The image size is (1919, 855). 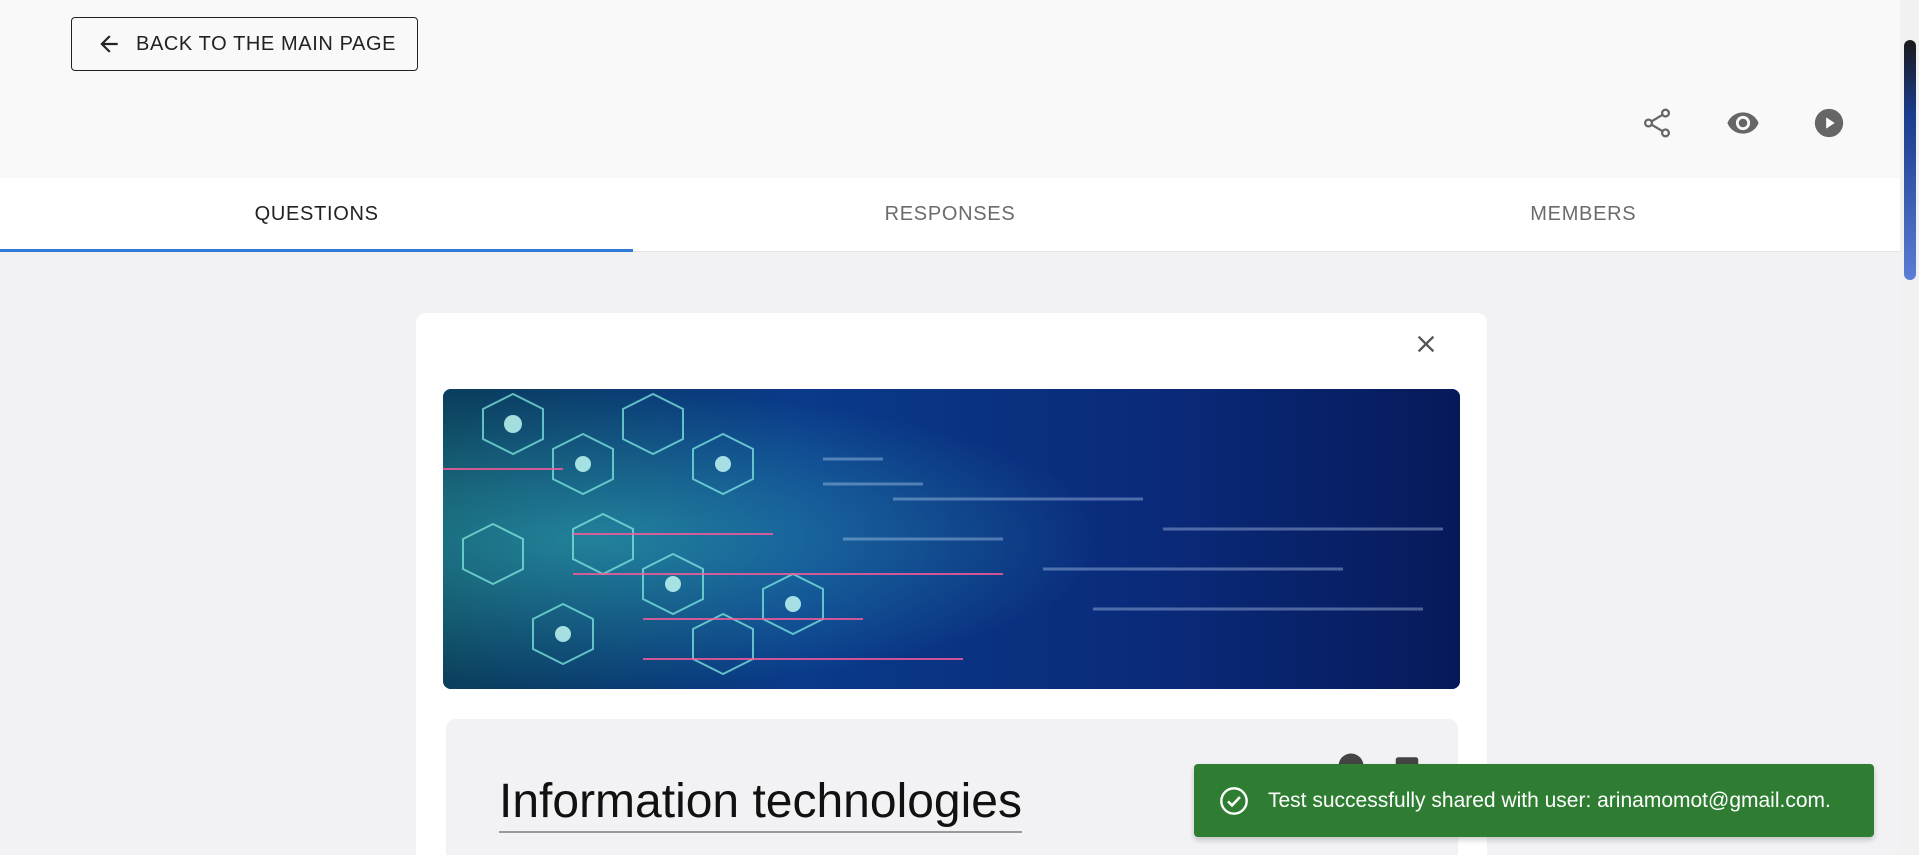 I want to click on close-icon, so click(x=1426, y=344).